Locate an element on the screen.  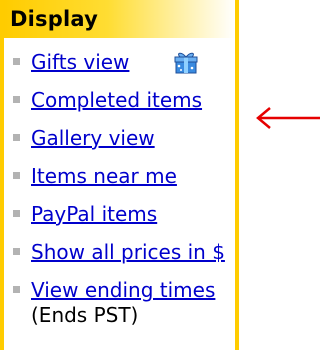
items-near-me-link: Items near me is located at coordinates (104, 176).